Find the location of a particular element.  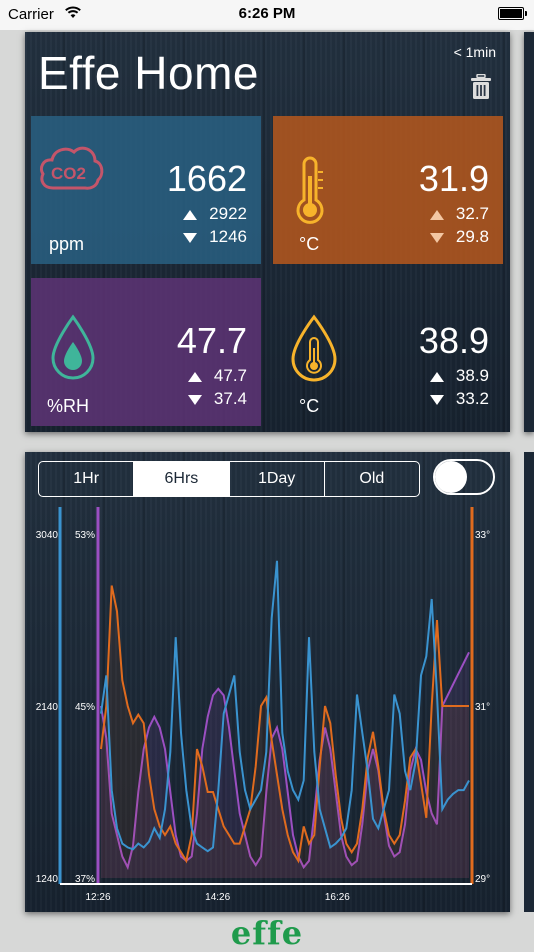

x-tick-label: 12:26 is located at coordinates (97, 897).